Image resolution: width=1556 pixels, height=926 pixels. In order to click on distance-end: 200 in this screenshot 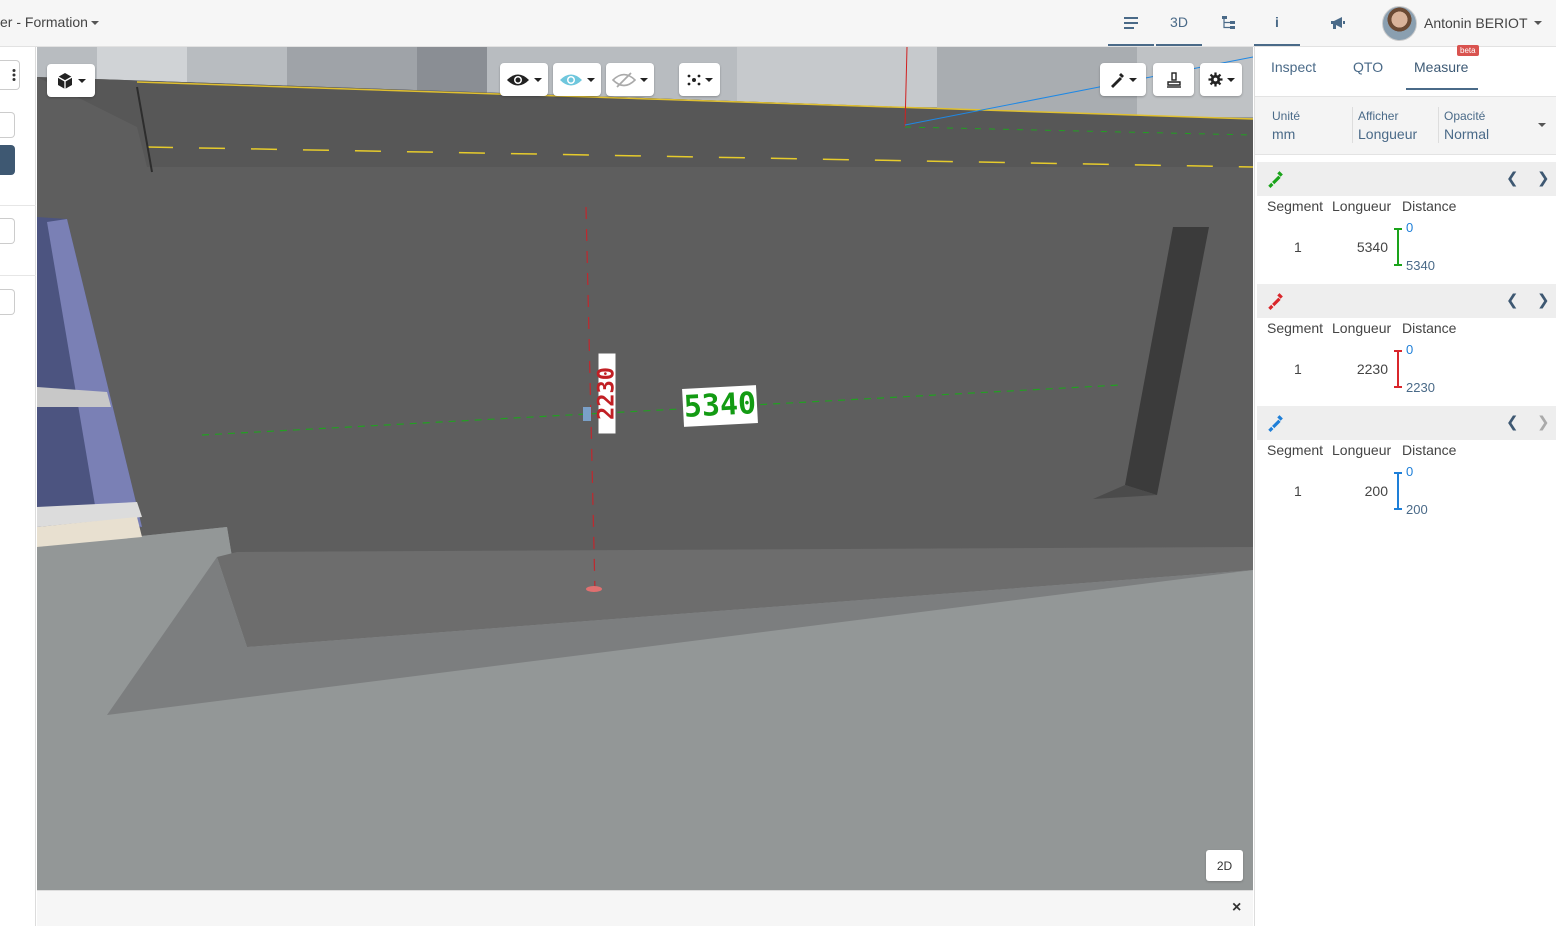, I will do `click(1417, 509)`.